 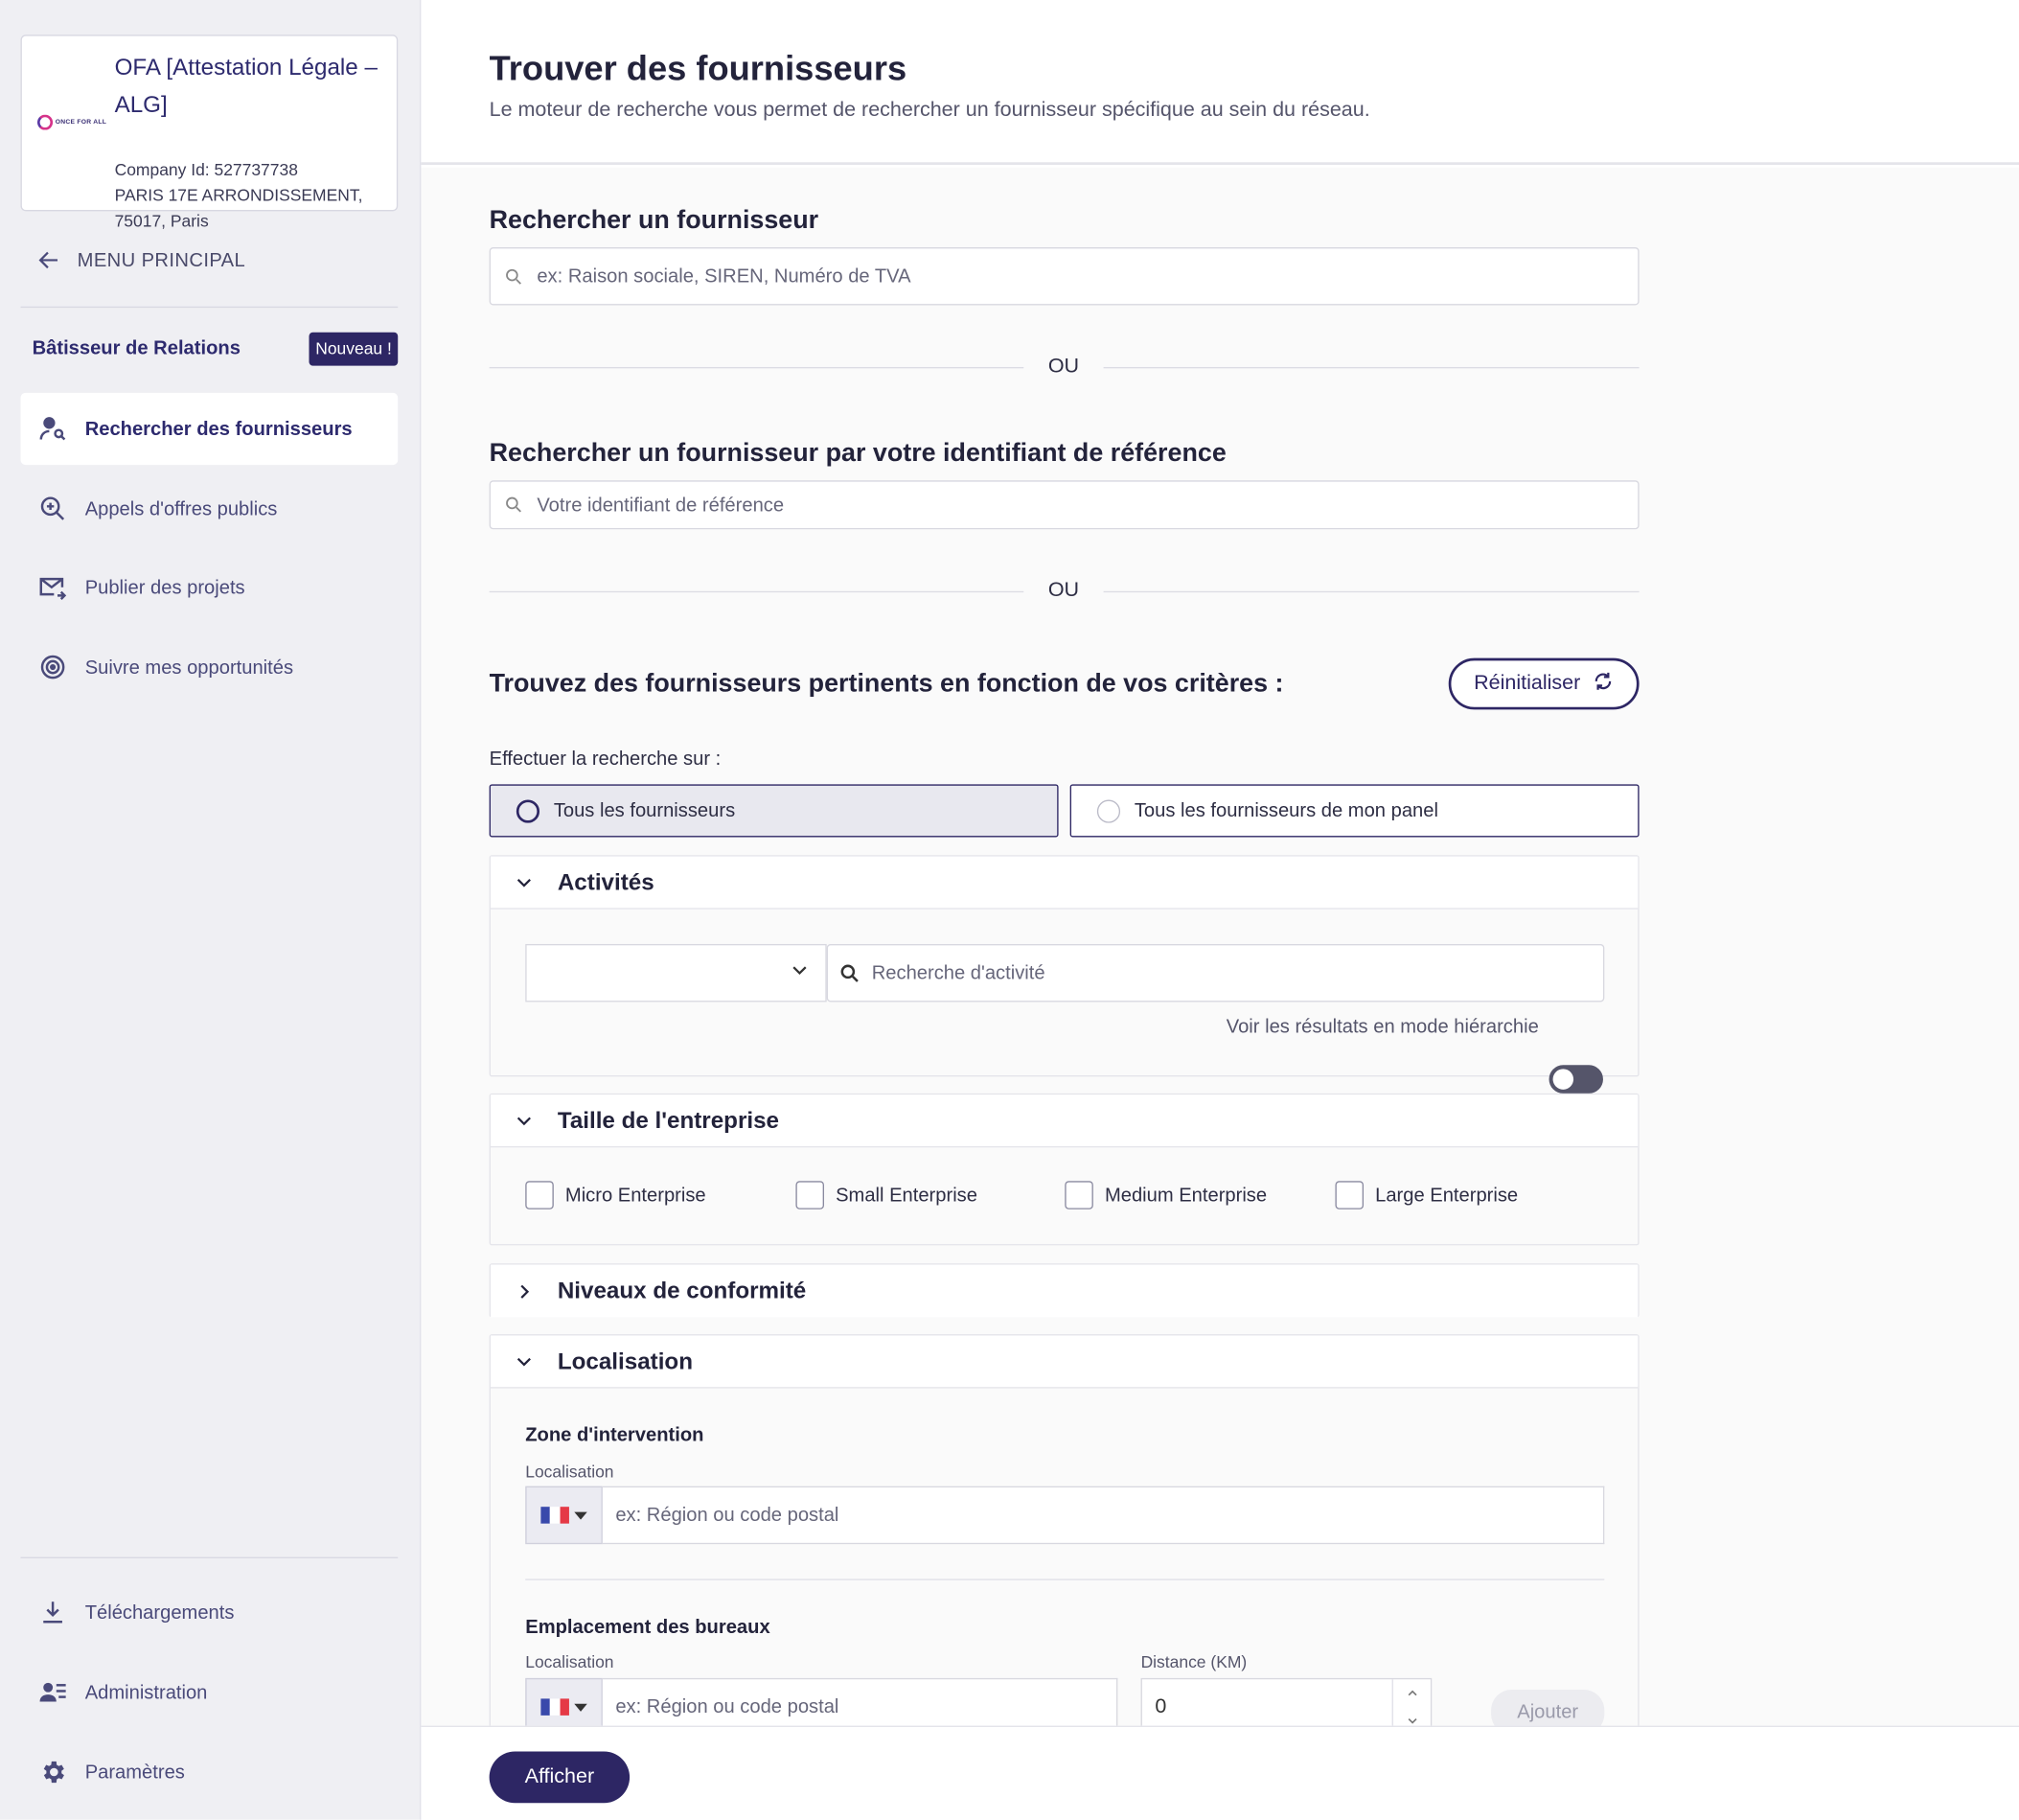 I want to click on sidebar-item-downloads: Téléchargements, so click(x=210, y=1612).